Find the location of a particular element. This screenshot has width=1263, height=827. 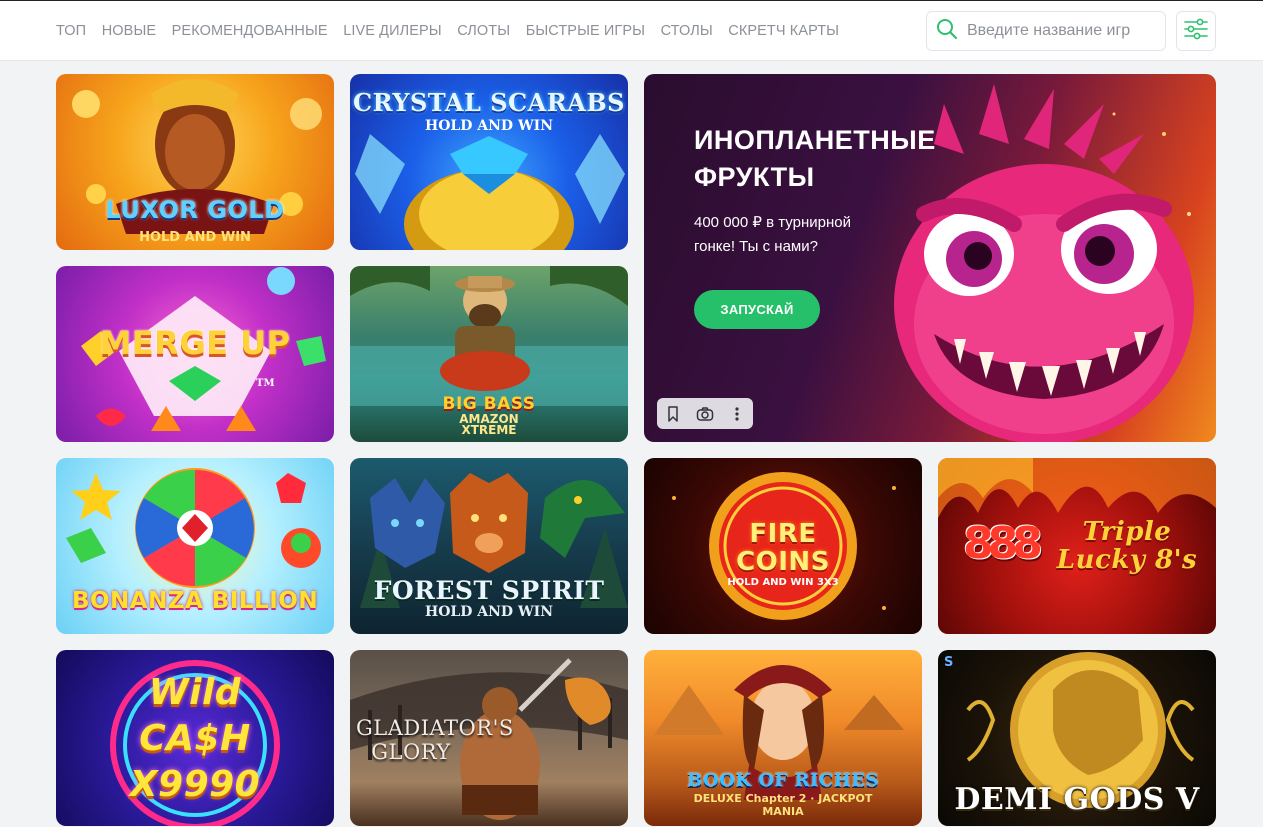

game-tile-wild-cash: Wild CA$H X9990 is located at coordinates (195, 738).